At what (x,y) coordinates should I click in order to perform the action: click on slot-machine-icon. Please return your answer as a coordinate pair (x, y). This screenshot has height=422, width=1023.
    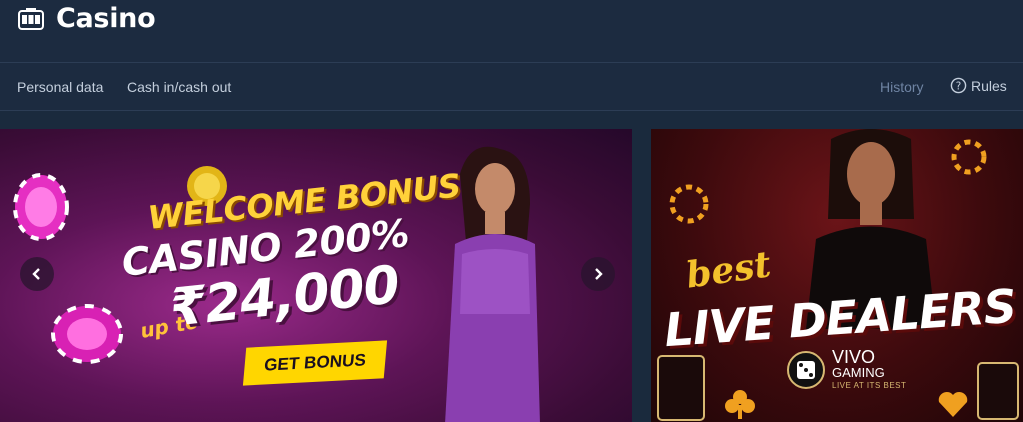
    Looking at the image, I should click on (31, 19).